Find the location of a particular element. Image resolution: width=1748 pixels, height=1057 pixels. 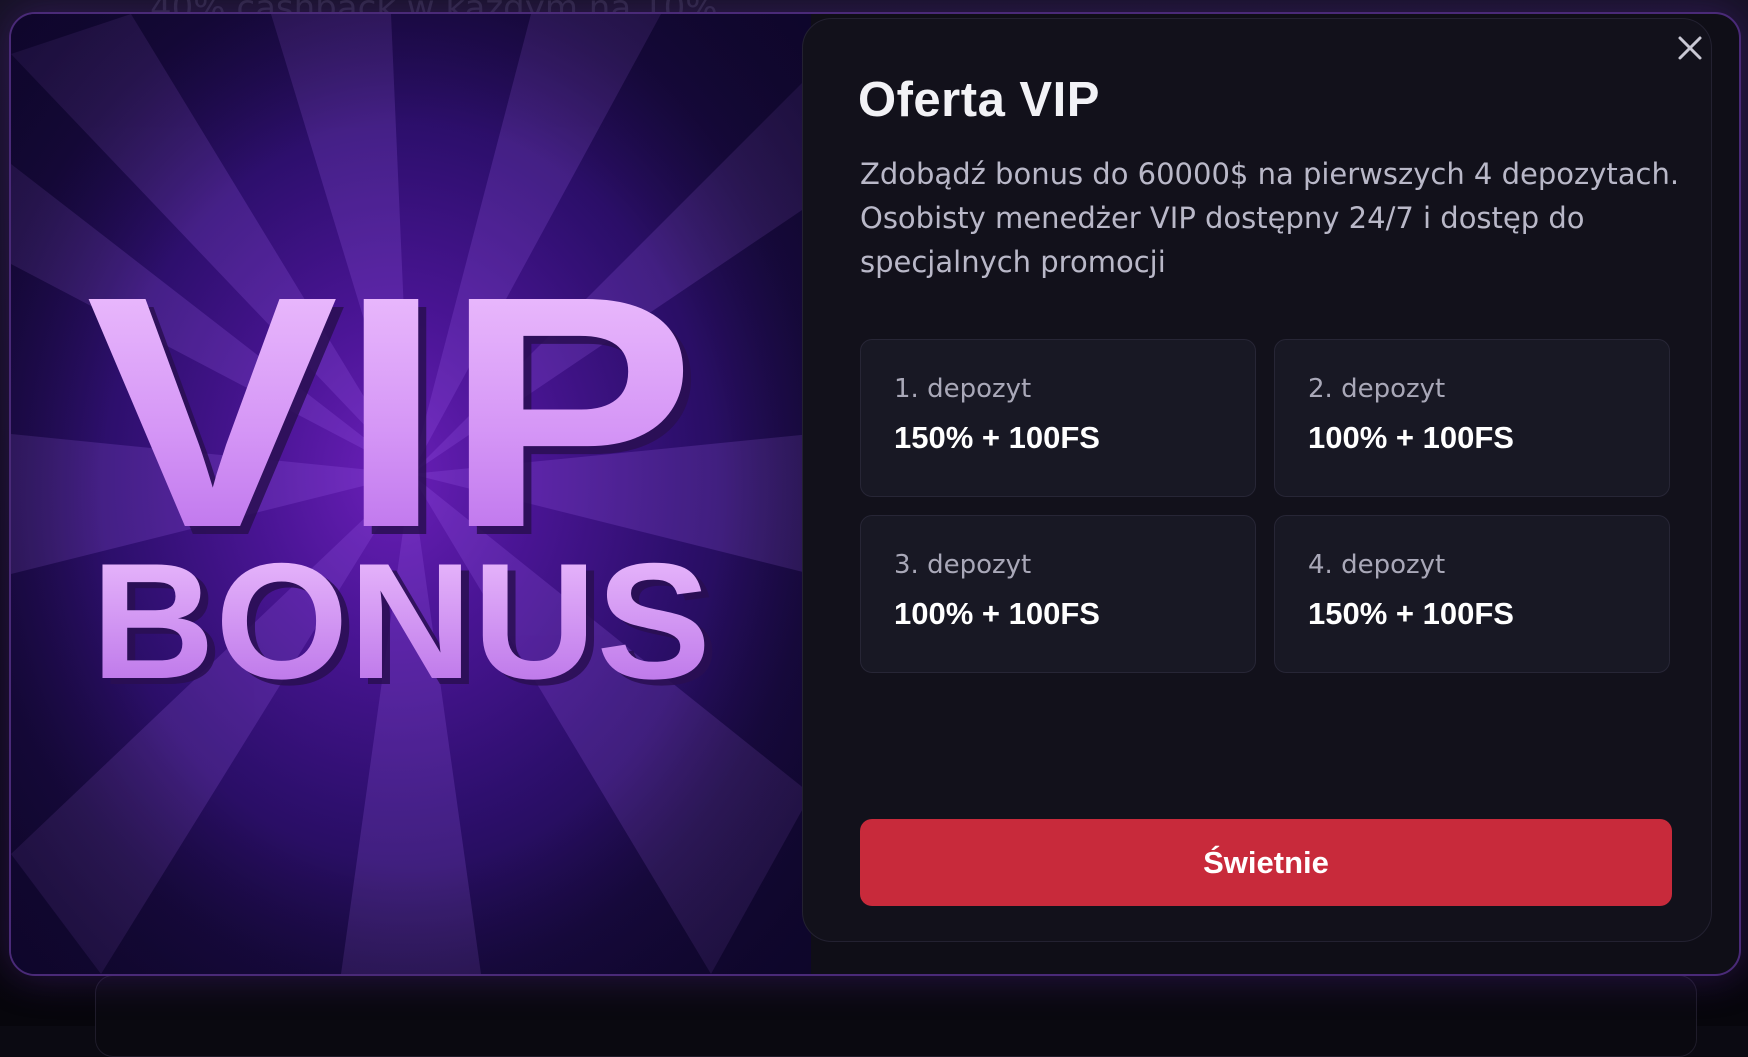

close-icon is located at coordinates (1690, 48).